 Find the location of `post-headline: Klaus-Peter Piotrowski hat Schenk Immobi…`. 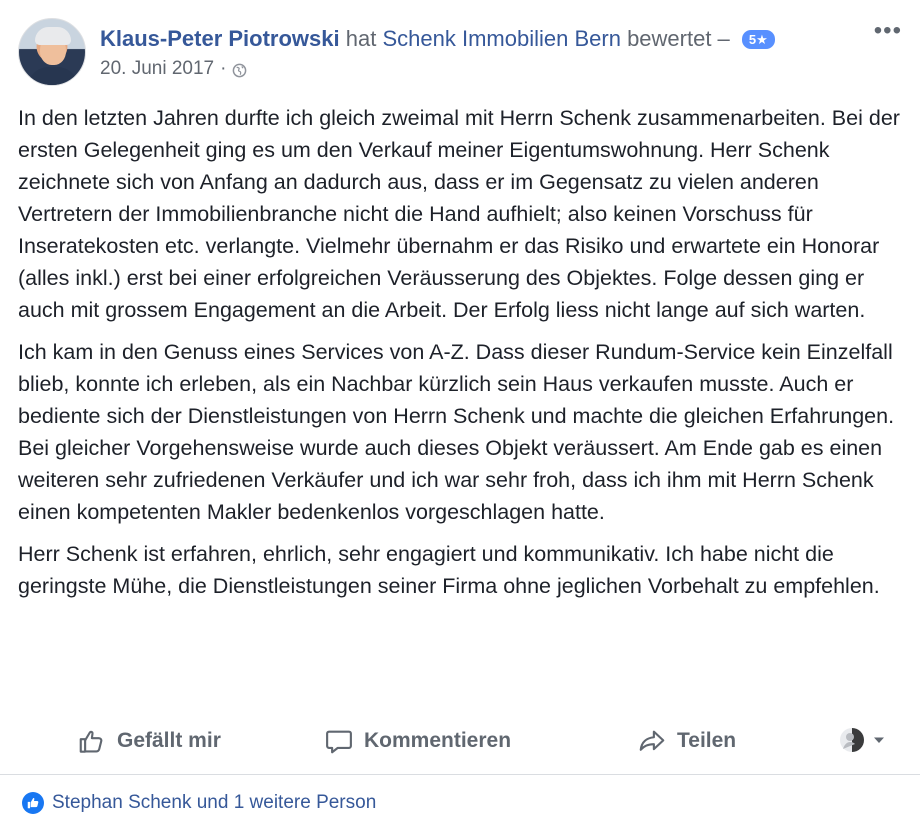

post-headline: Klaus-Peter Piotrowski hat Schenk Immobi… is located at coordinates (437, 39).